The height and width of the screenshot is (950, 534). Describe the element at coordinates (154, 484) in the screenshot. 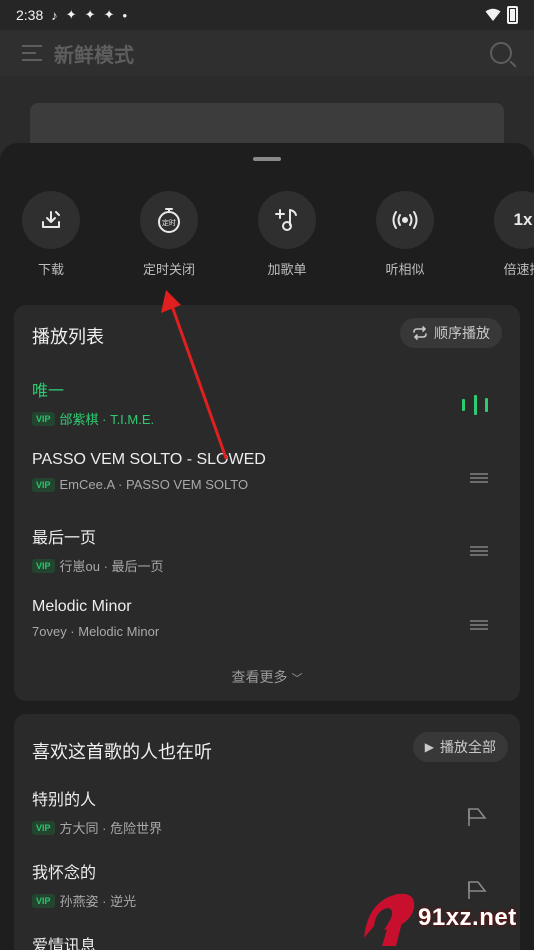

I see `song-meta: EmCee.A · PASSO VEM SOLTO` at that location.